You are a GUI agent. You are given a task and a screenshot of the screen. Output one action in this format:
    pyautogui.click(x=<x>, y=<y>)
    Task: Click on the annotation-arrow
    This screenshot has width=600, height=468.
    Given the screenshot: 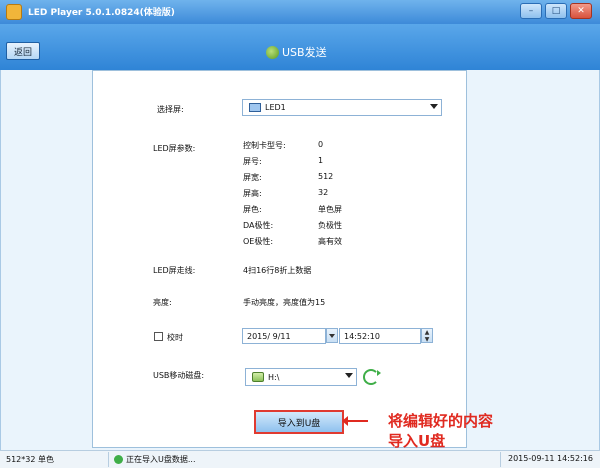 What is the action you would take?
    pyautogui.click(x=355, y=421)
    